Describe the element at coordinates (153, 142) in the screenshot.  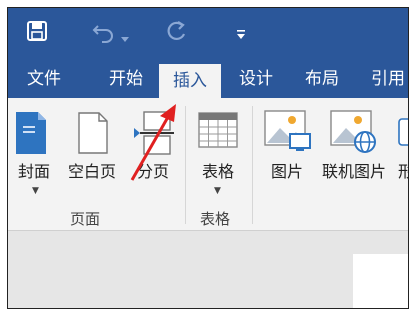
I see `annotation-arrow` at that location.